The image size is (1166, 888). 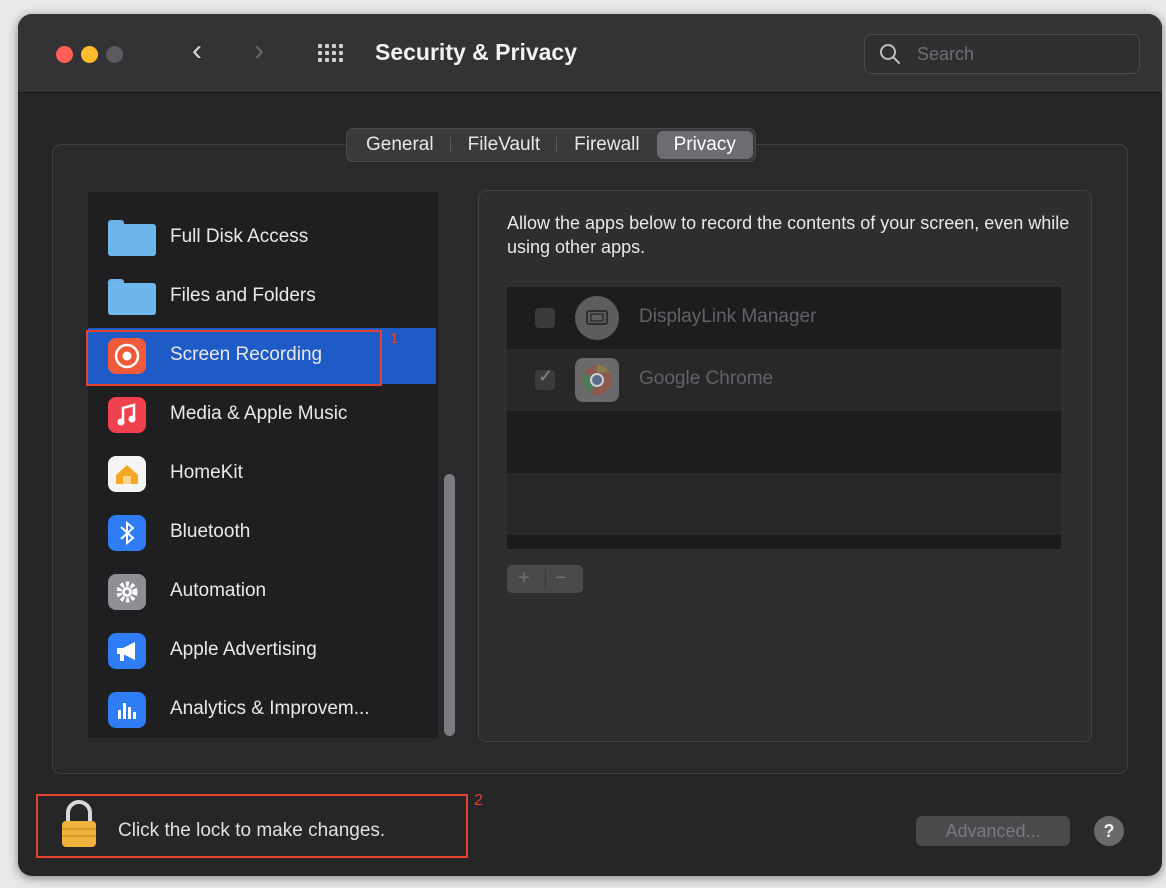 What do you see at coordinates (127, 533) in the screenshot?
I see `bluetooth-icon` at bounding box center [127, 533].